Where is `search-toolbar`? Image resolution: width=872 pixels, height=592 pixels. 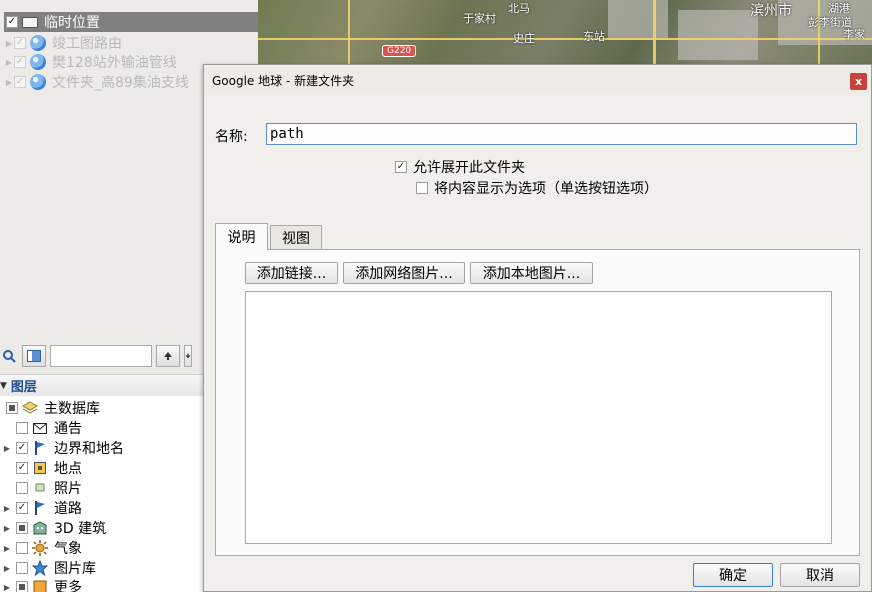 search-toolbar is located at coordinates (102, 356).